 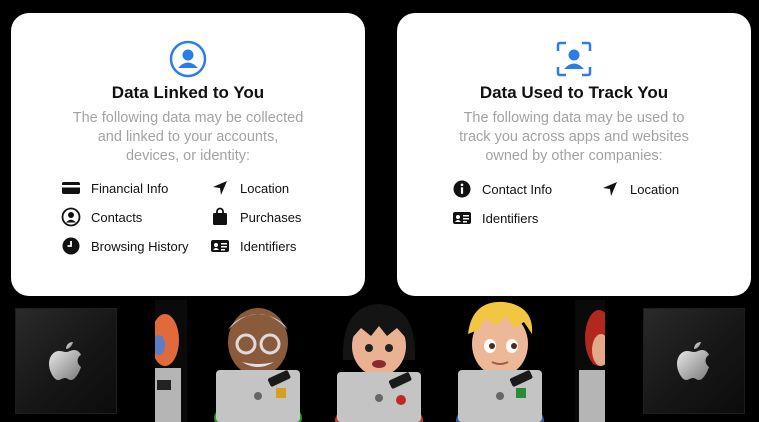 I want to click on memoji-partial-left, so click(x=171, y=361).